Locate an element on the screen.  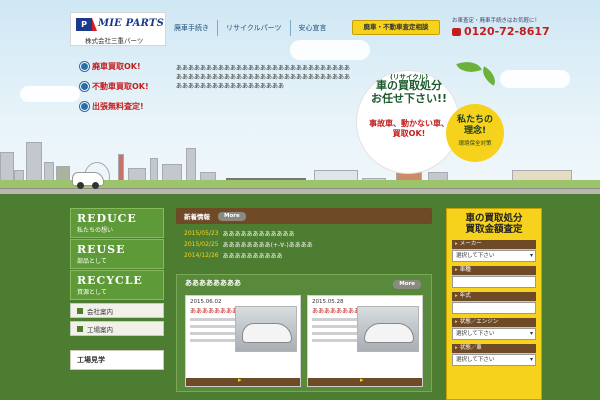
sidebar-item-sub: 資源として is located at coordinates (92, 292).